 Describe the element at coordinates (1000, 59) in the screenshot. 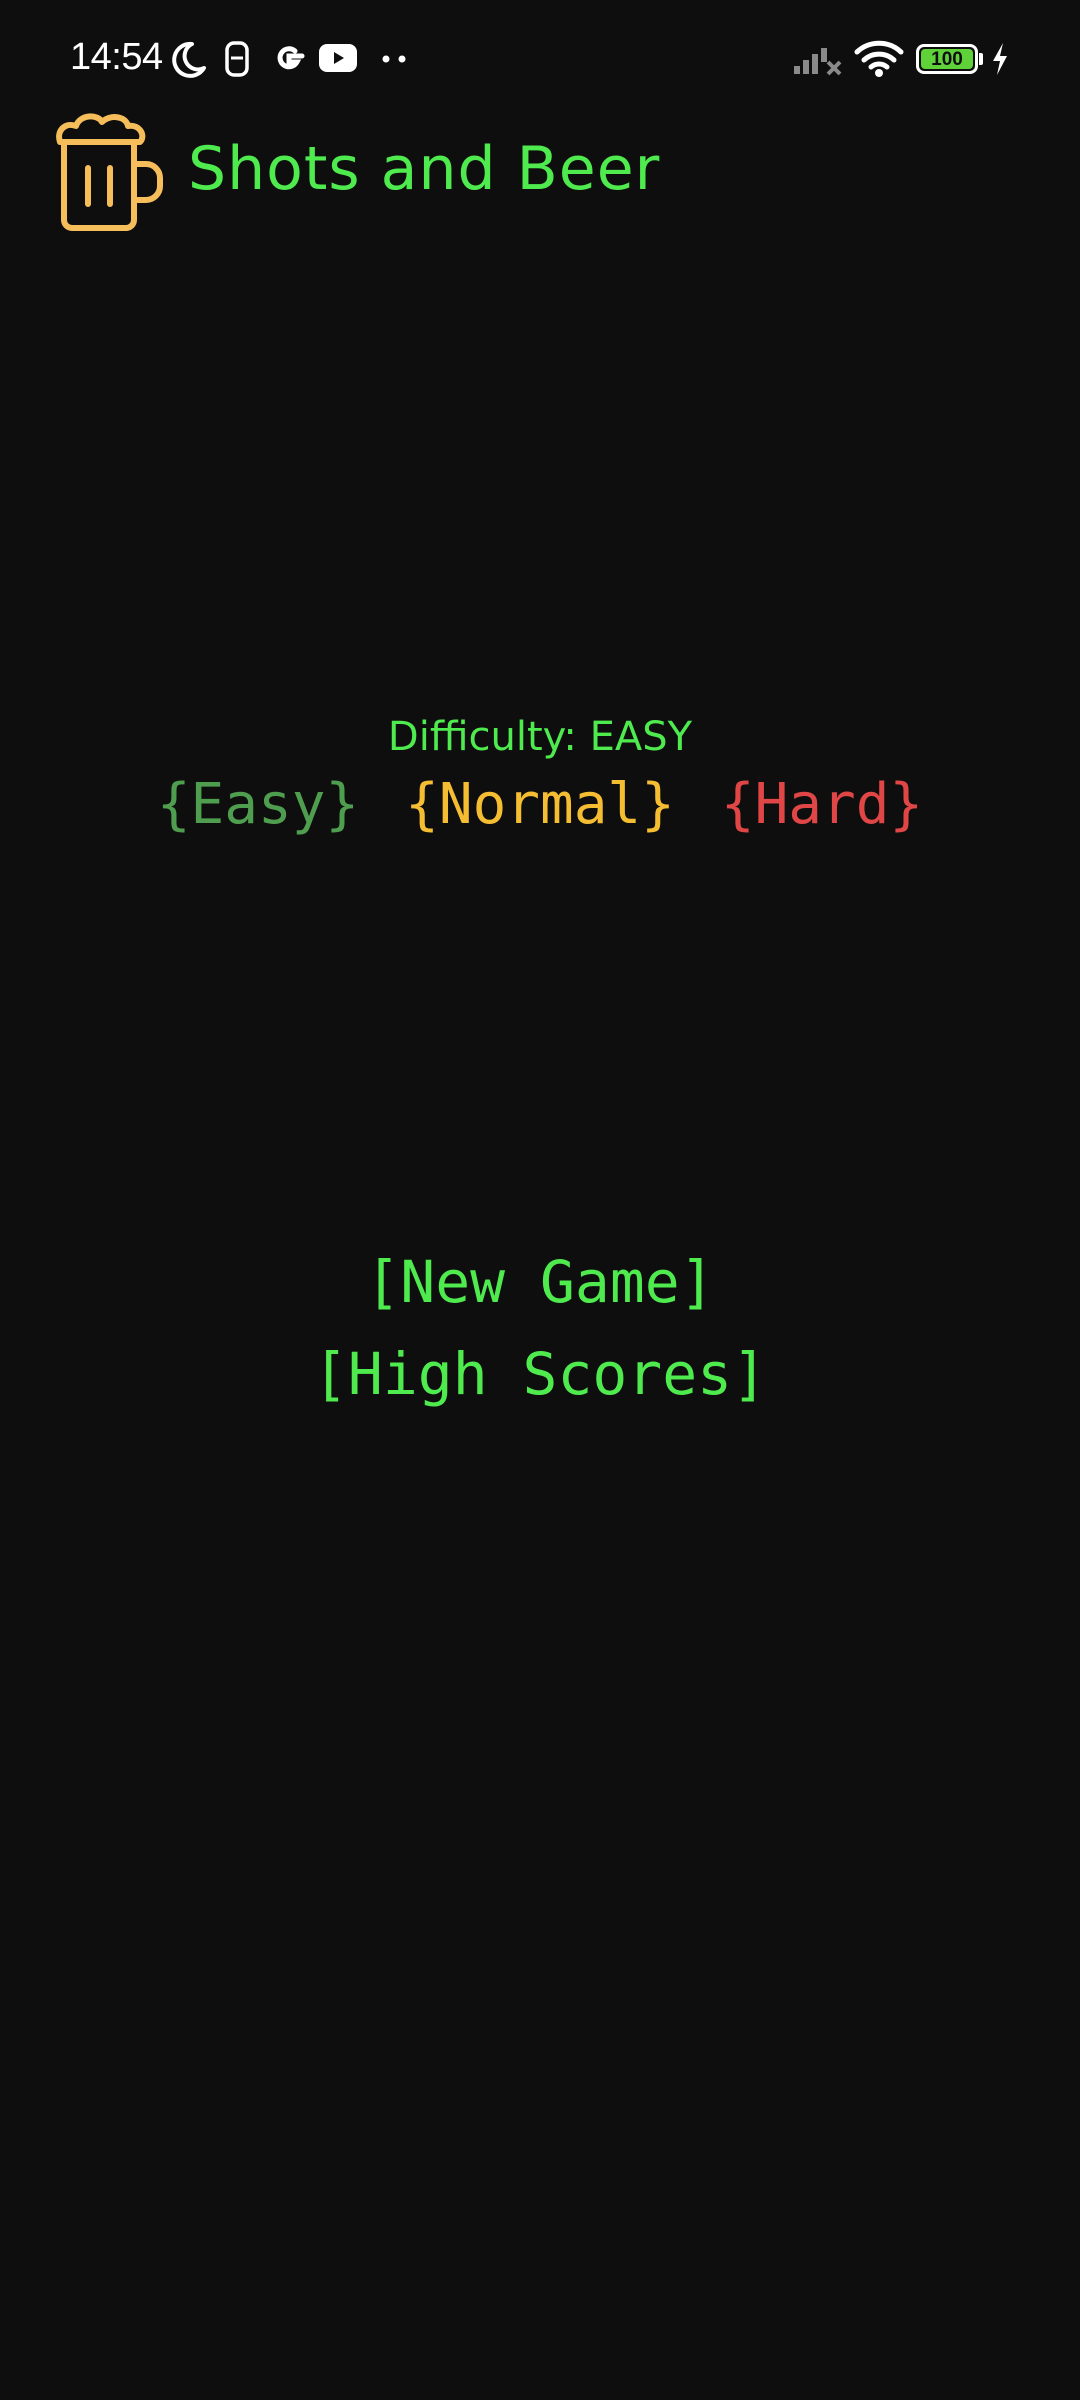

I see `charging-icon` at that location.